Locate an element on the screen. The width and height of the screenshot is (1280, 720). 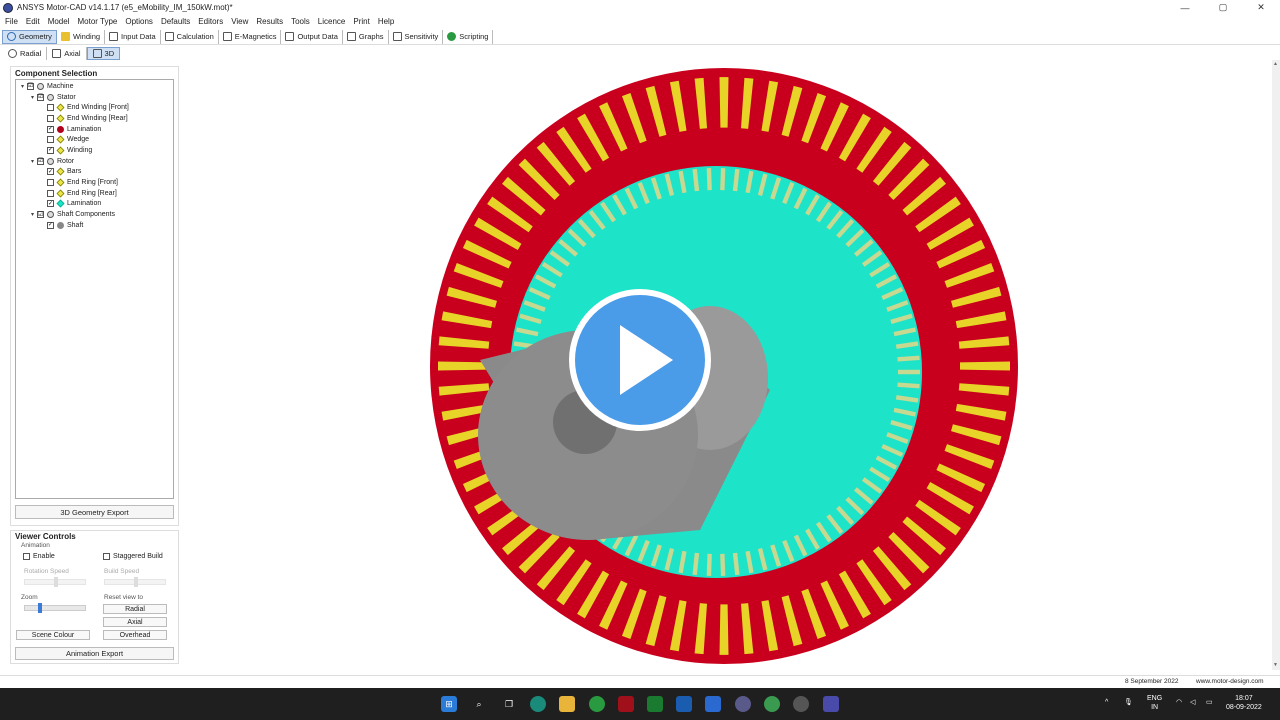
toolbar-output-data-button: Output Data is located at coordinates (312, 36).